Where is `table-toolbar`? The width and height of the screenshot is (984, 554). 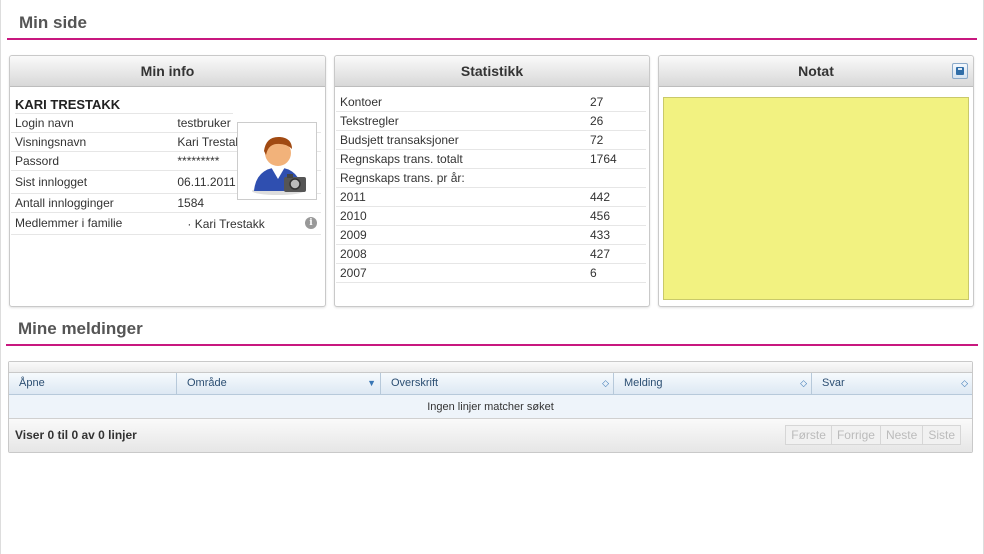
table-toolbar is located at coordinates (490, 367).